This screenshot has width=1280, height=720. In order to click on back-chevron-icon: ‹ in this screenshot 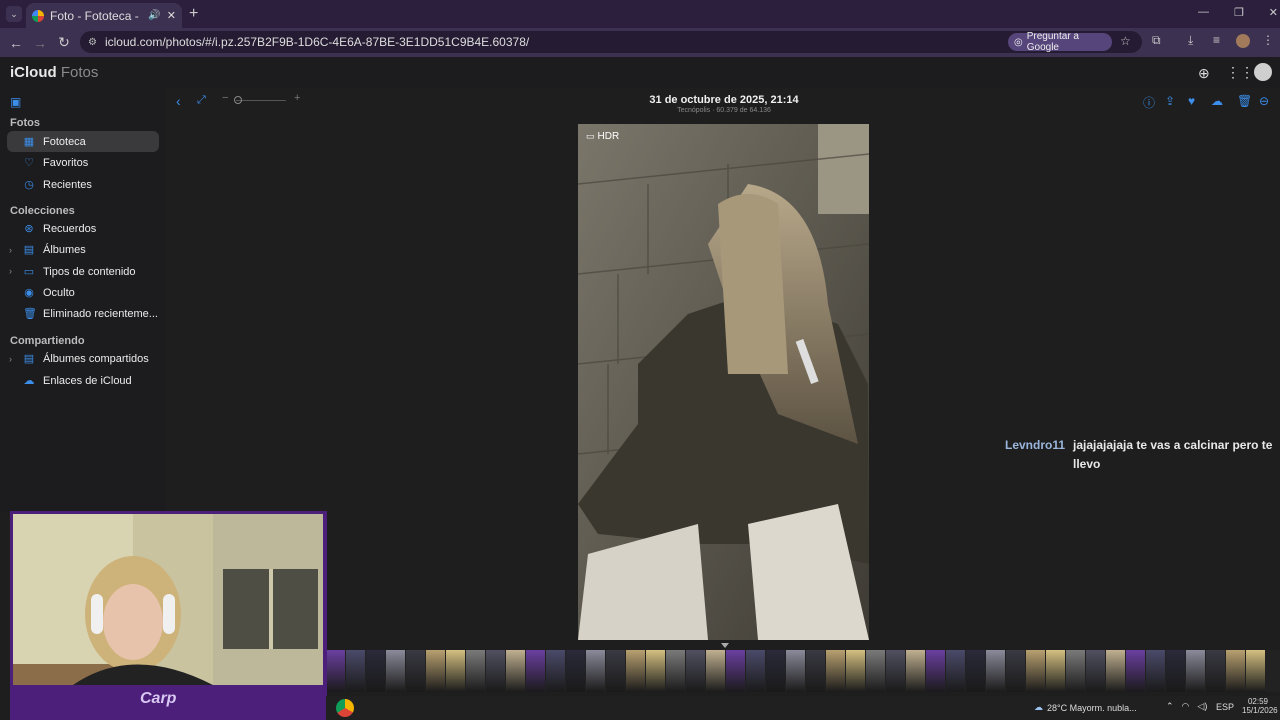, I will do `click(178, 101)`.